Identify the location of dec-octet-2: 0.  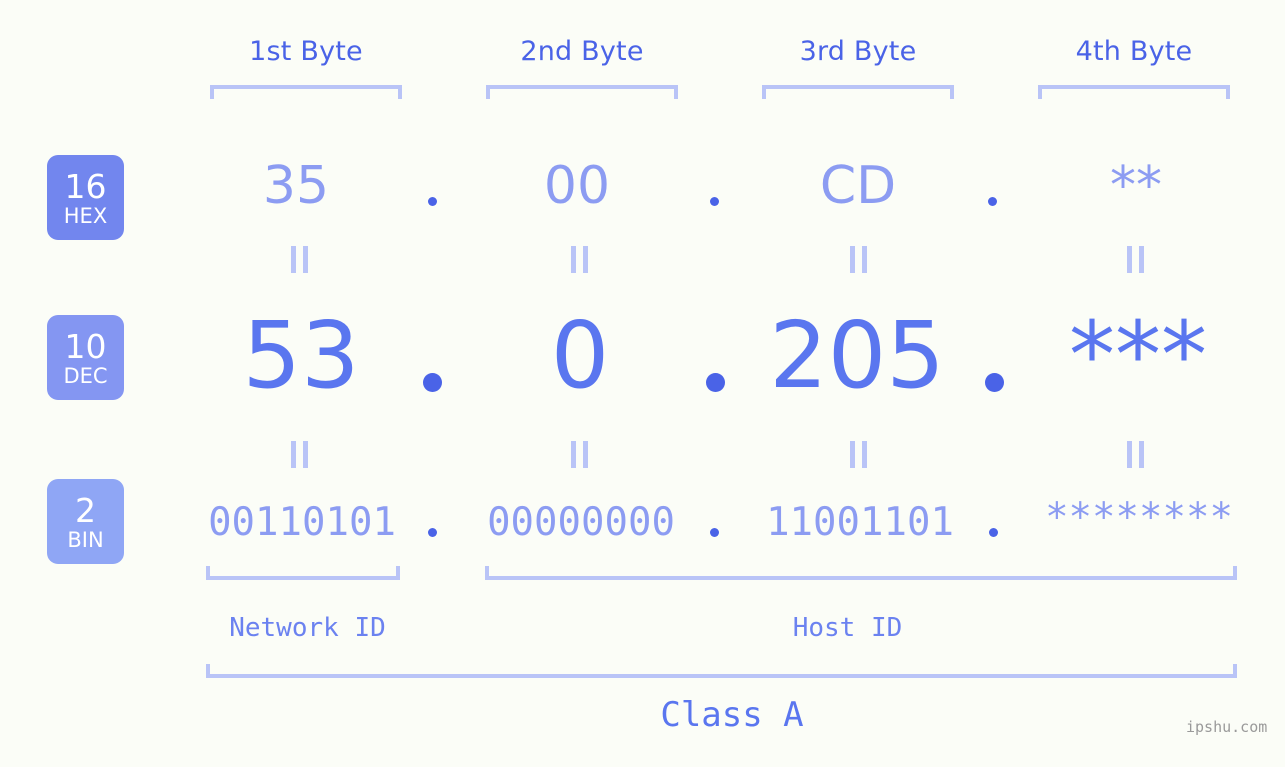
(580, 355).